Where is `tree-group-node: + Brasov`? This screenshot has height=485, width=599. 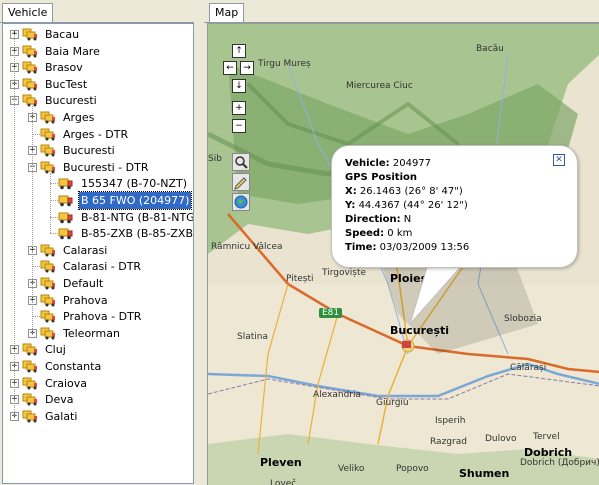 tree-group-node: + Brasov is located at coordinates (97, 67).